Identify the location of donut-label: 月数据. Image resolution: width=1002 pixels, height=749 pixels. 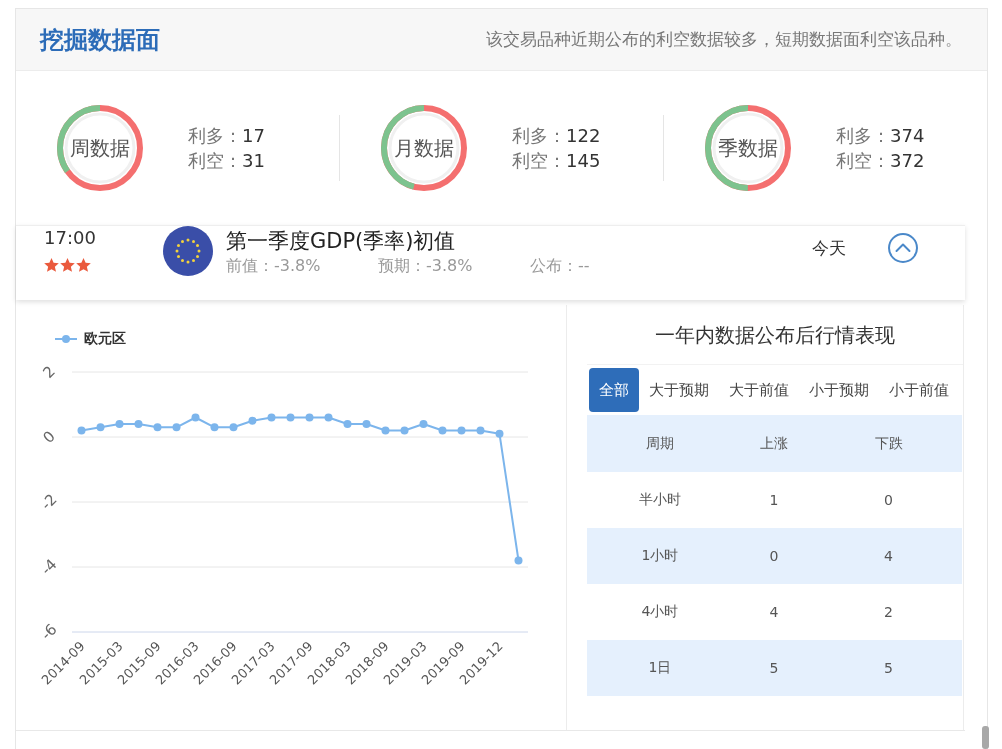
(424, 148).